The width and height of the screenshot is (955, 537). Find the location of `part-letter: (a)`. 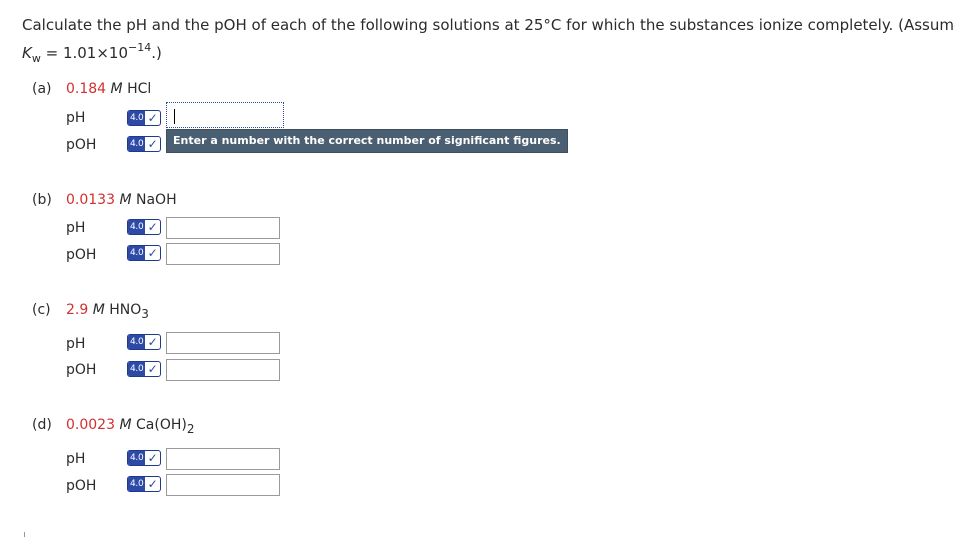

part-letter: (a) is located at coordinates (42, 89).